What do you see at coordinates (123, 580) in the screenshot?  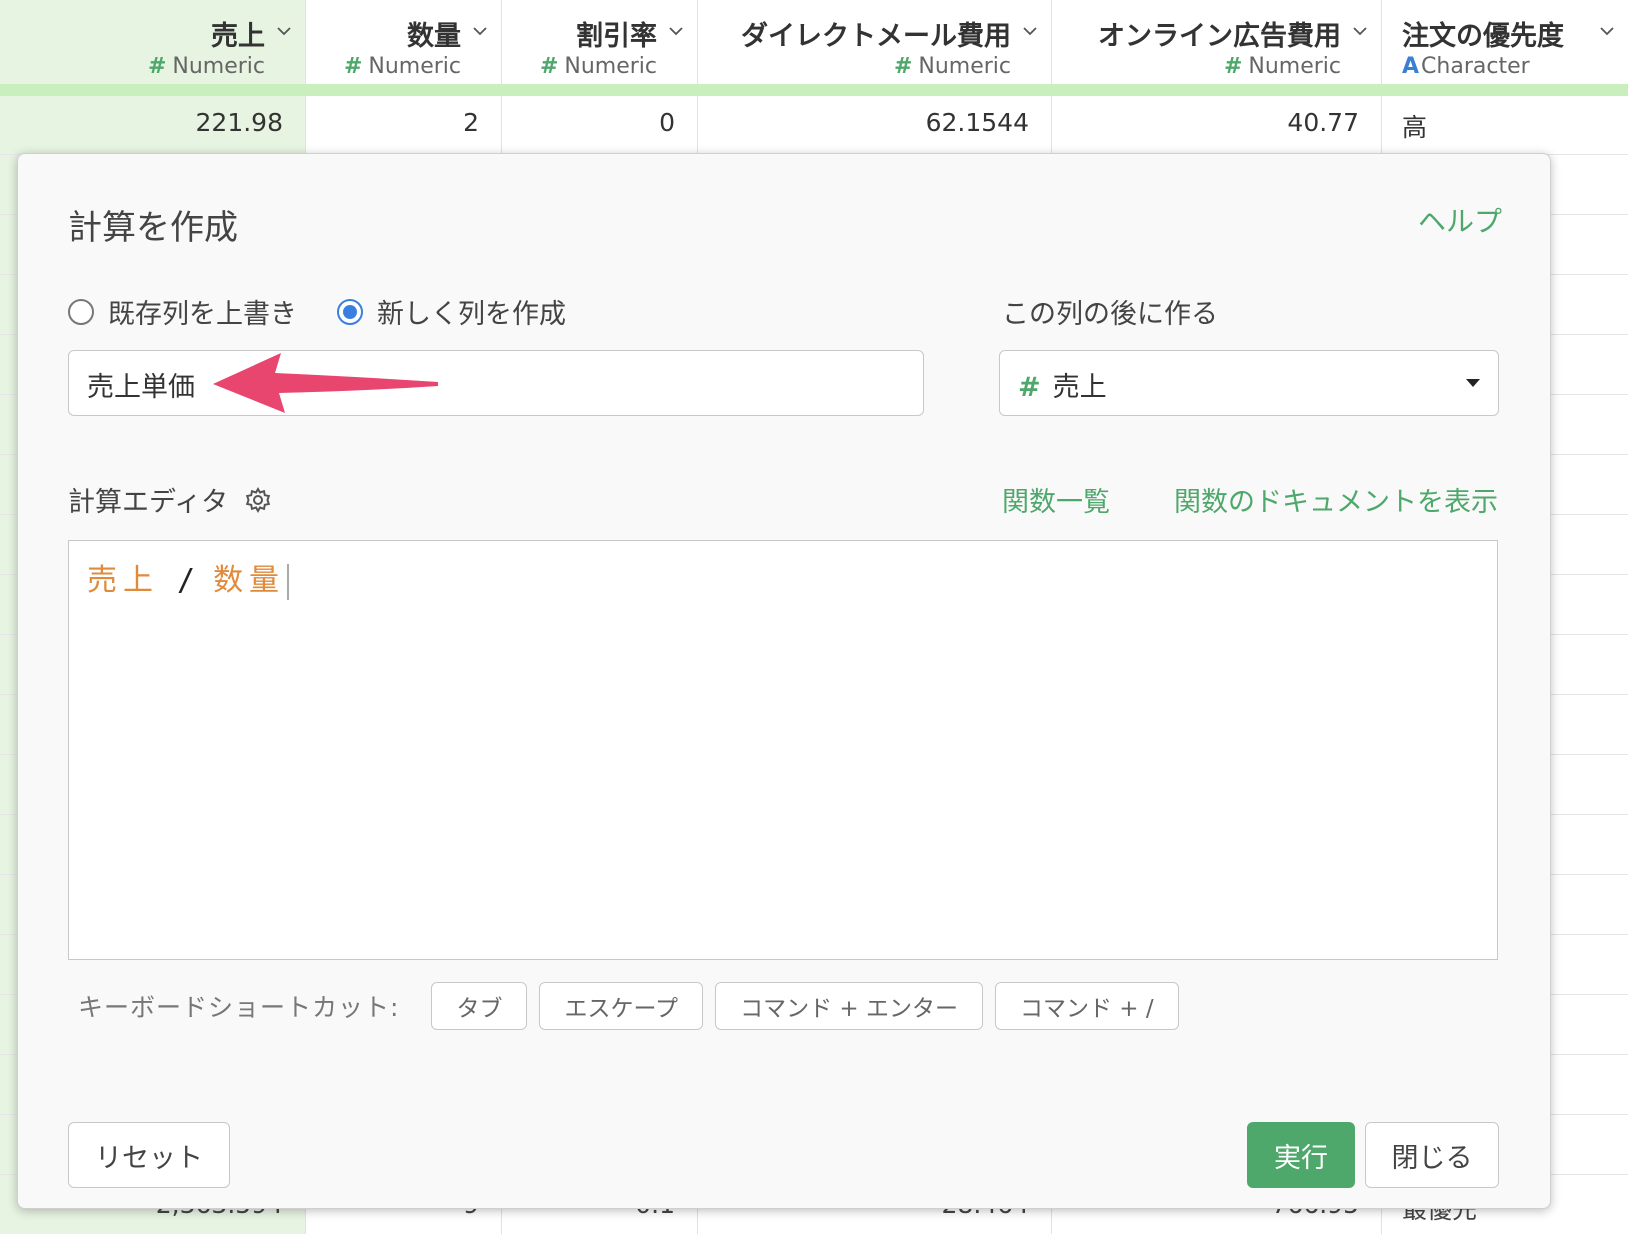 I see `expression-column-token: 売上` at bounding box center [123, 580].